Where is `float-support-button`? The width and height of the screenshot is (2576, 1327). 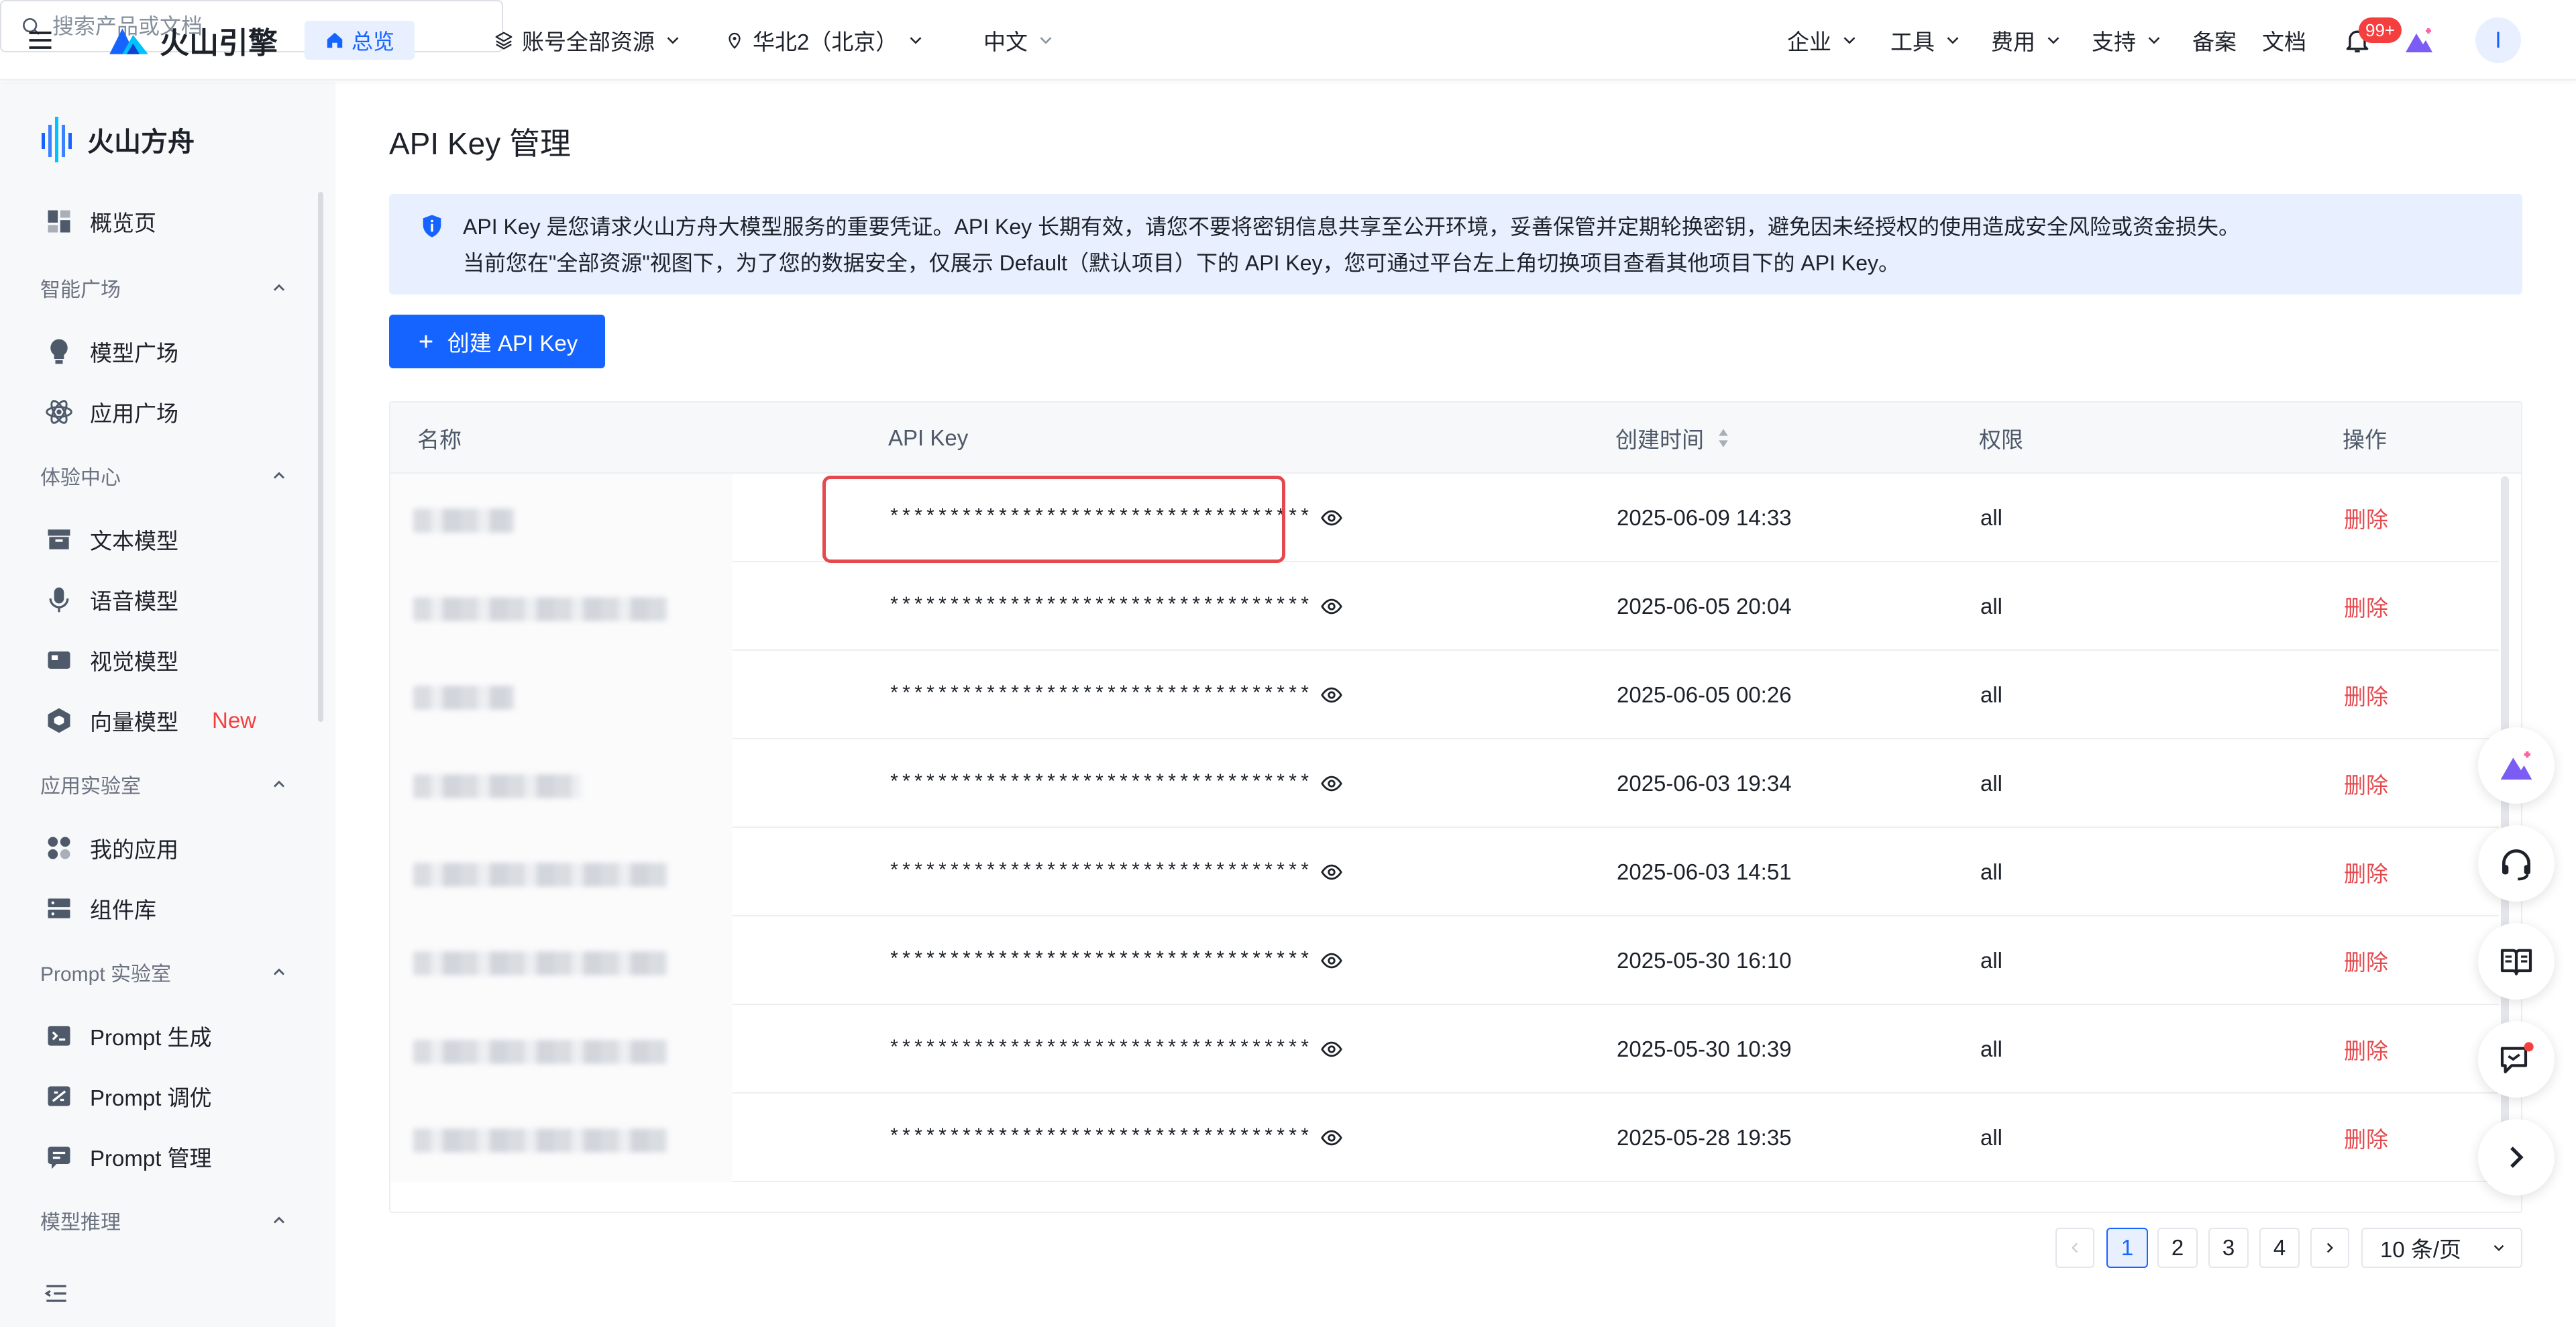
float-support-button is located at coordinates (2516, 863).